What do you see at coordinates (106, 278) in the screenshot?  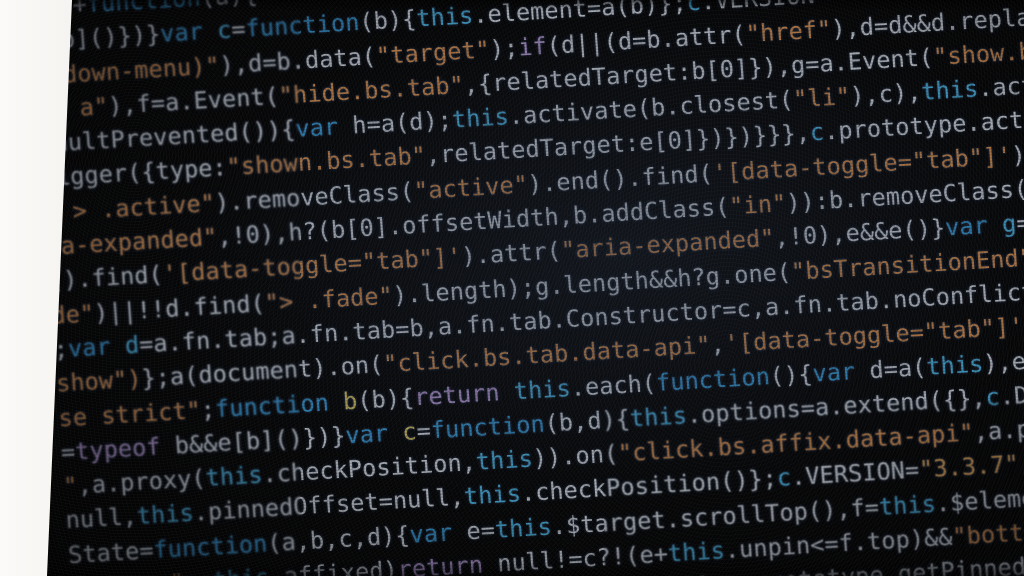 I see `code-token: ().find(` at bounding box center [106, 278].